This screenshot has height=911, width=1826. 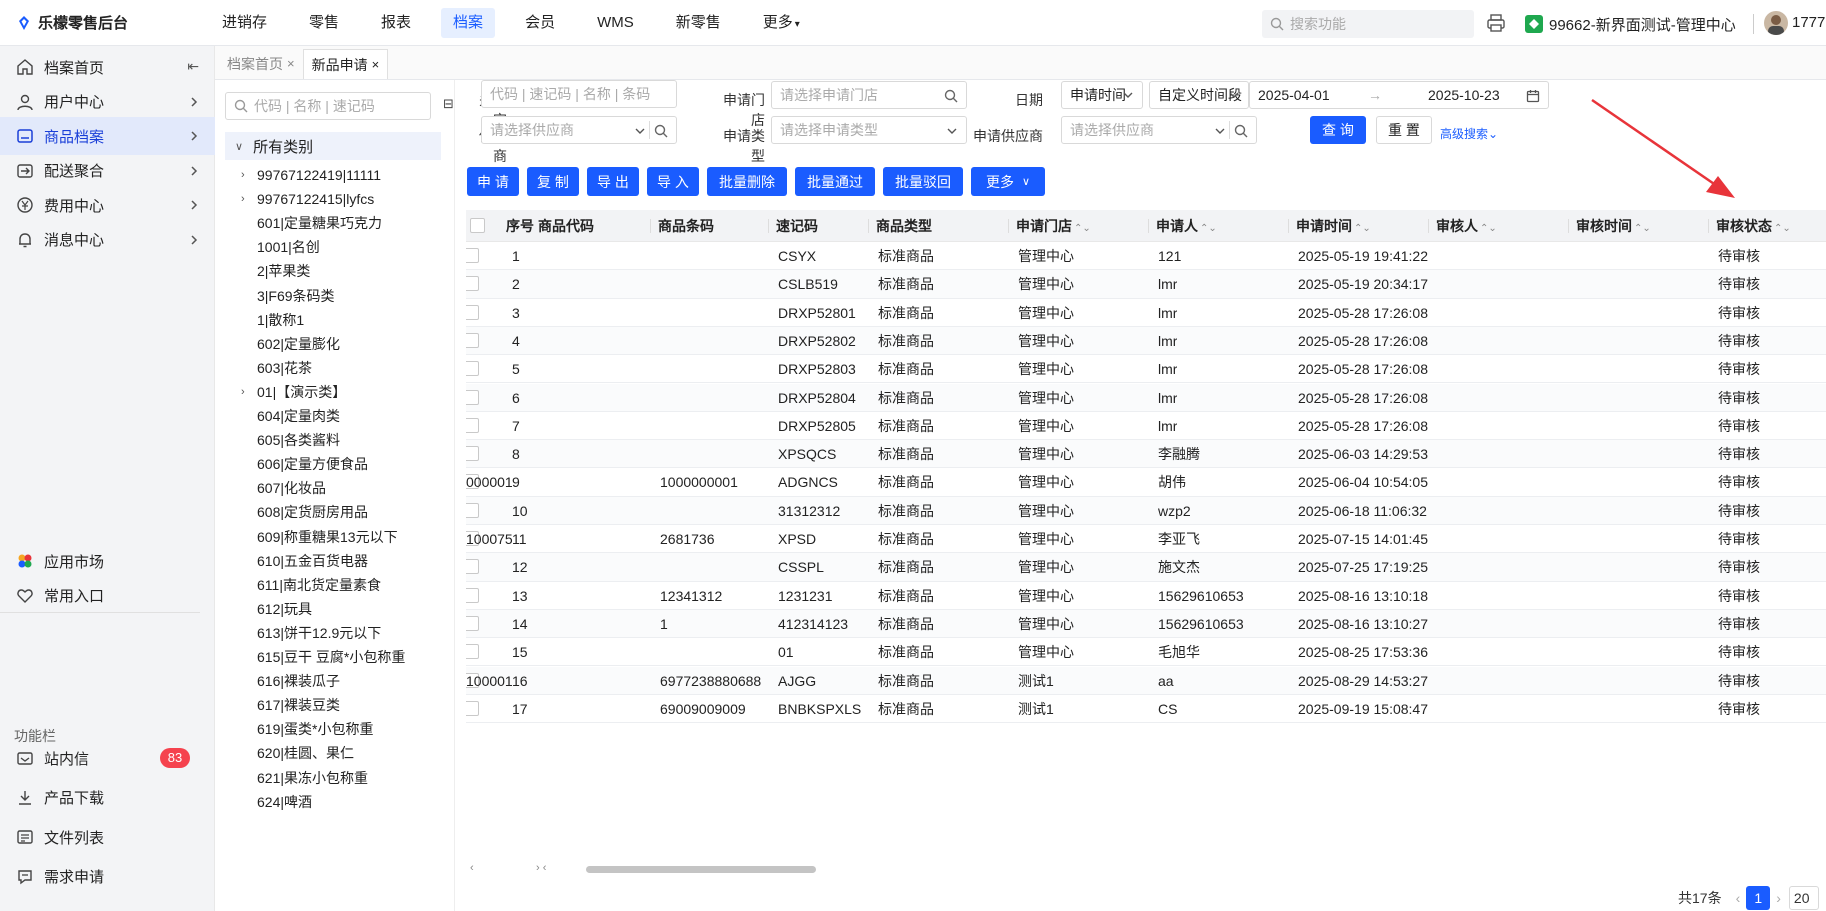 What do you see at coordinates (1008, 181) in the screenshot?
I see `action-button-7: 更多 ∨` at bounding box center [1008, 181].